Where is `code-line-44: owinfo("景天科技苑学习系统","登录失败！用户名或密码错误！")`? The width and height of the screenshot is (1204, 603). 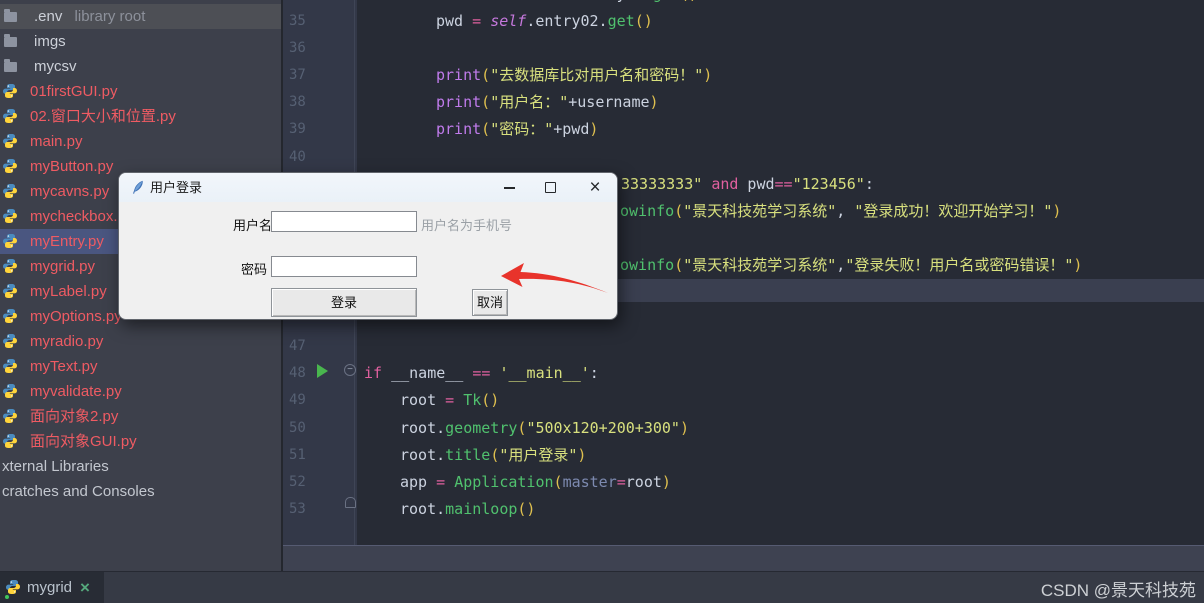 code-line-44: owinfo("景天科技苑学习系统","登录失败！用户名或密码错误！") is located at coordinates (851, 265).